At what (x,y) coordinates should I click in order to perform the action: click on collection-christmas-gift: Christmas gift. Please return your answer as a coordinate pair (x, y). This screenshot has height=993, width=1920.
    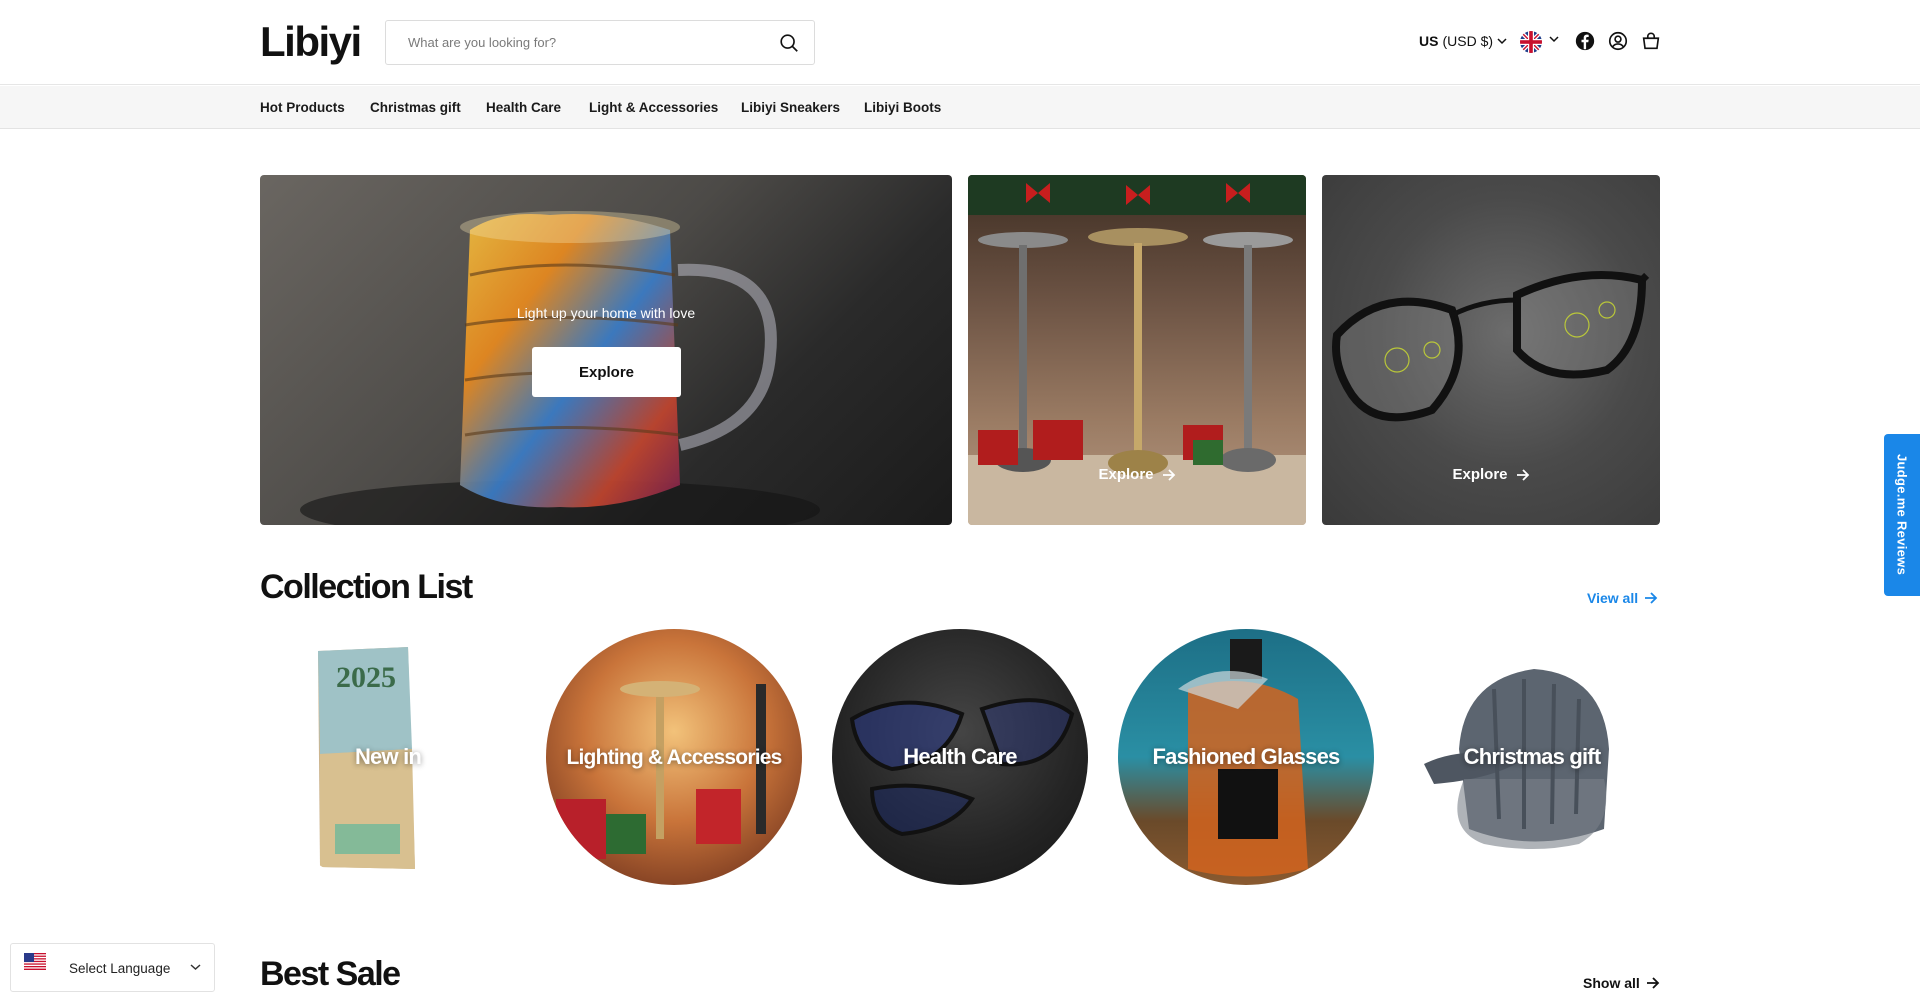
    Looking at the image, I should click on (1532, 757).